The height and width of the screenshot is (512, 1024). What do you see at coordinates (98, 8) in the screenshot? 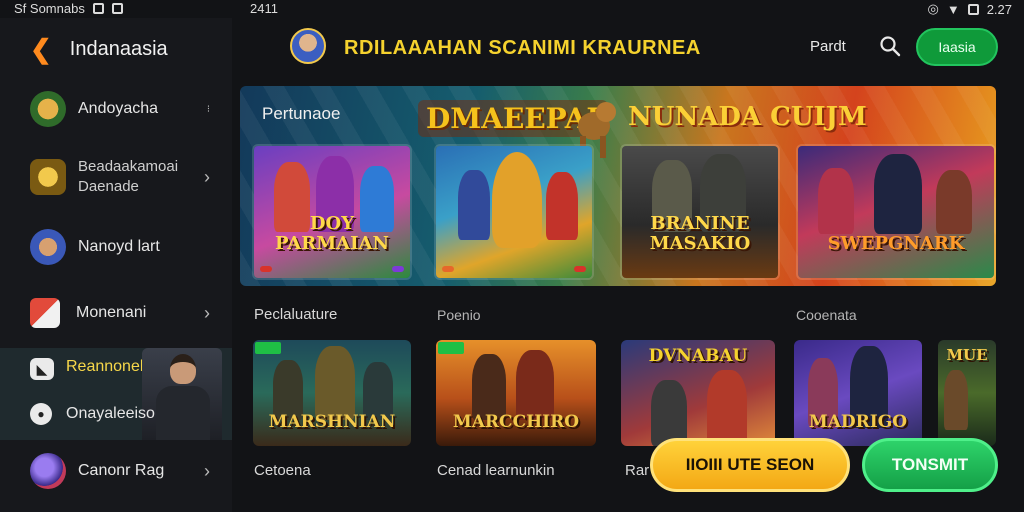
I see `notification-icon` at bounding box center [98, 8].